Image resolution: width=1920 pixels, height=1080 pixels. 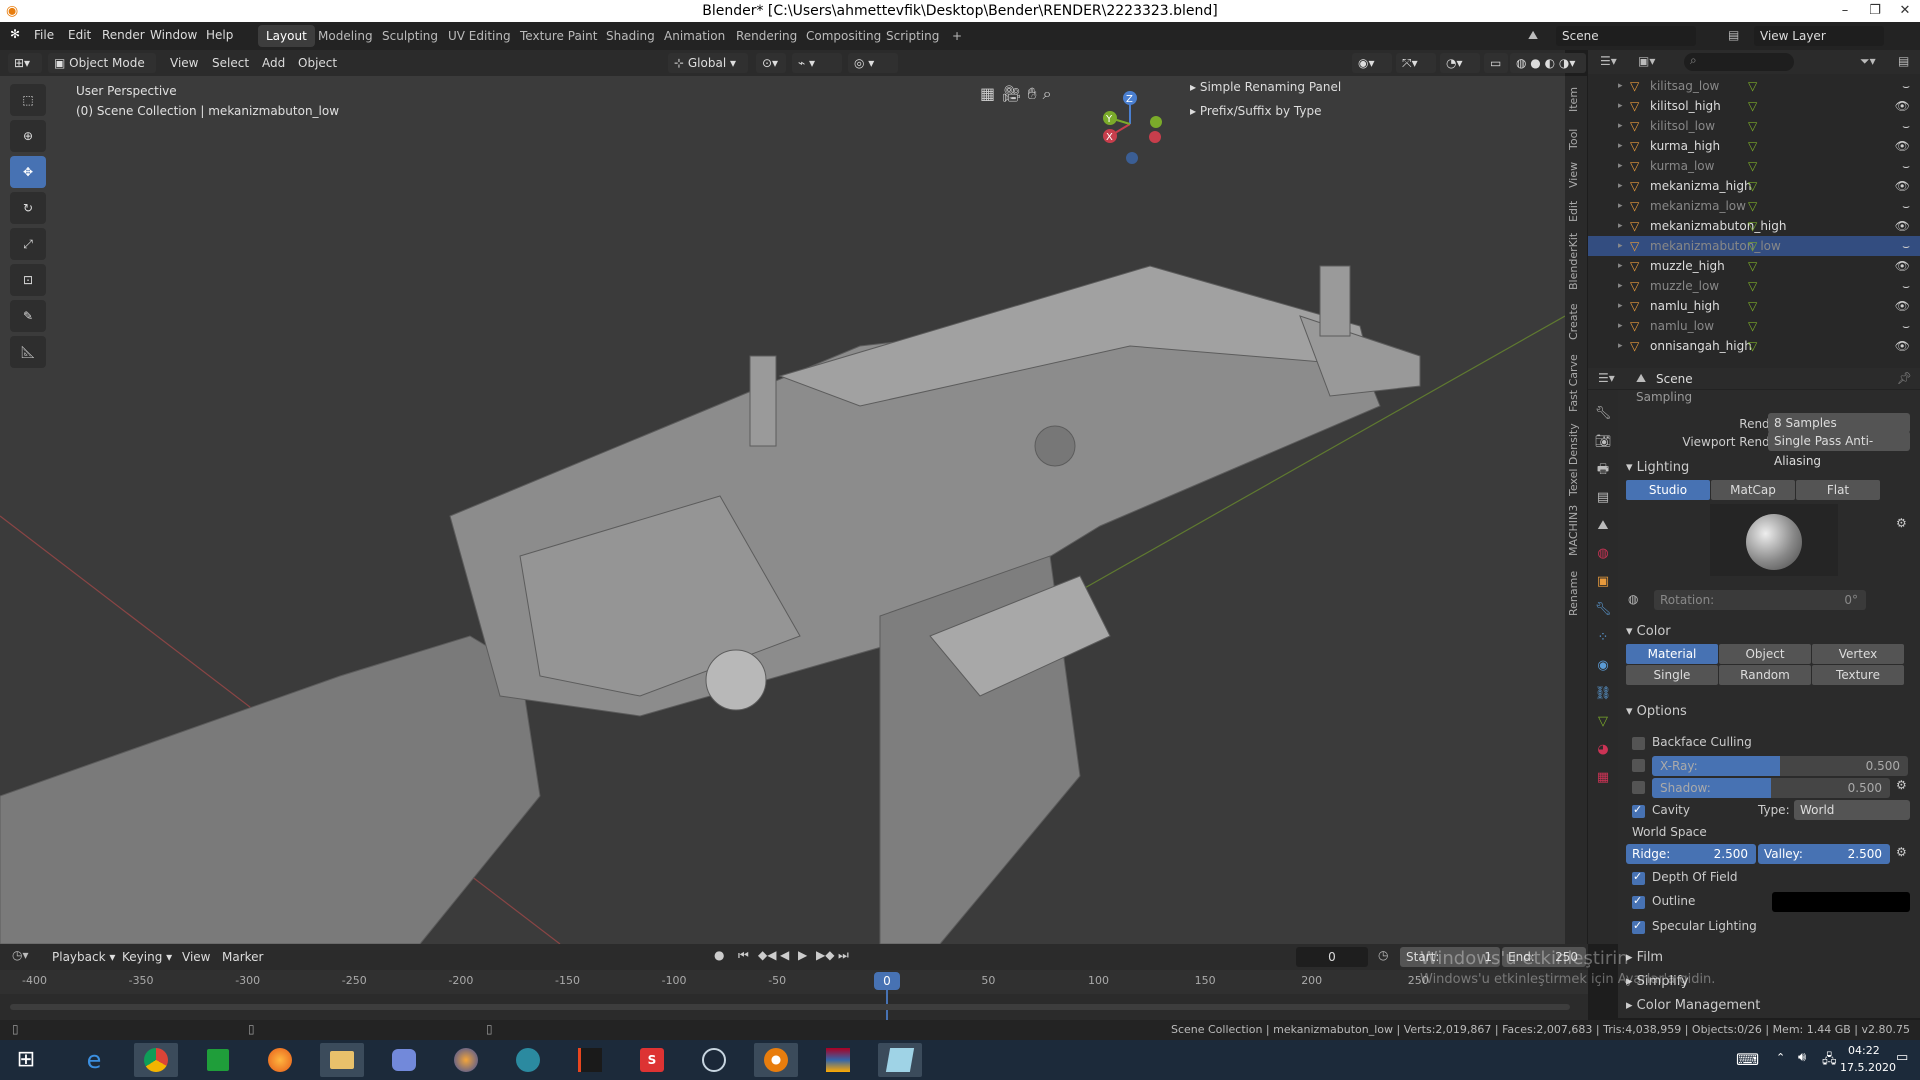 What do you see at coordinates (1573, 175) in the screenshot?
I see `tab-view: View` at bounding box center [1573, 175].